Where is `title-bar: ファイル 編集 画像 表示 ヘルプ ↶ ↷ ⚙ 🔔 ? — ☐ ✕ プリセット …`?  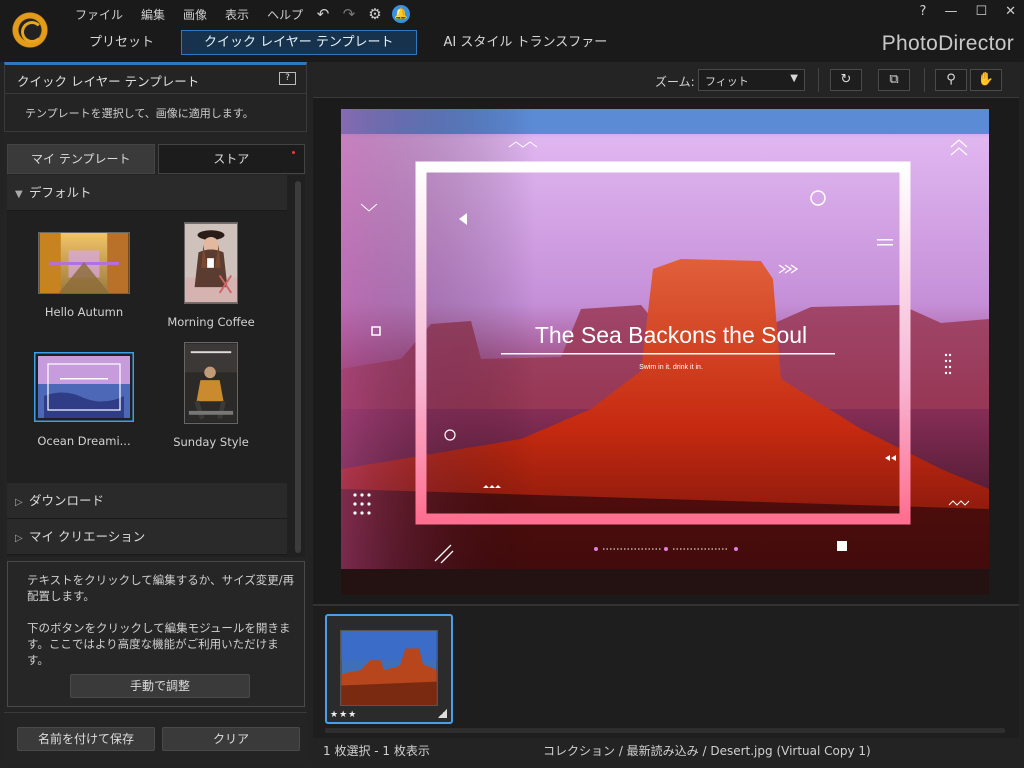 title-bar: ファイル 編集 画像 表示 ヘルプ ↶ ↷ ⚙ 🔔 ? — ☐ ✕ プリセット … is located at coordinates (512, 31).